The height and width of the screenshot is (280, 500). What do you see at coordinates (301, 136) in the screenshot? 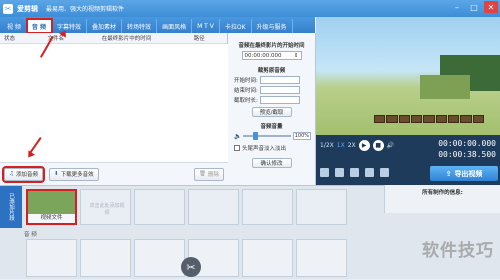
I see `volume-value: 100%` at bounding box center [301, 136].